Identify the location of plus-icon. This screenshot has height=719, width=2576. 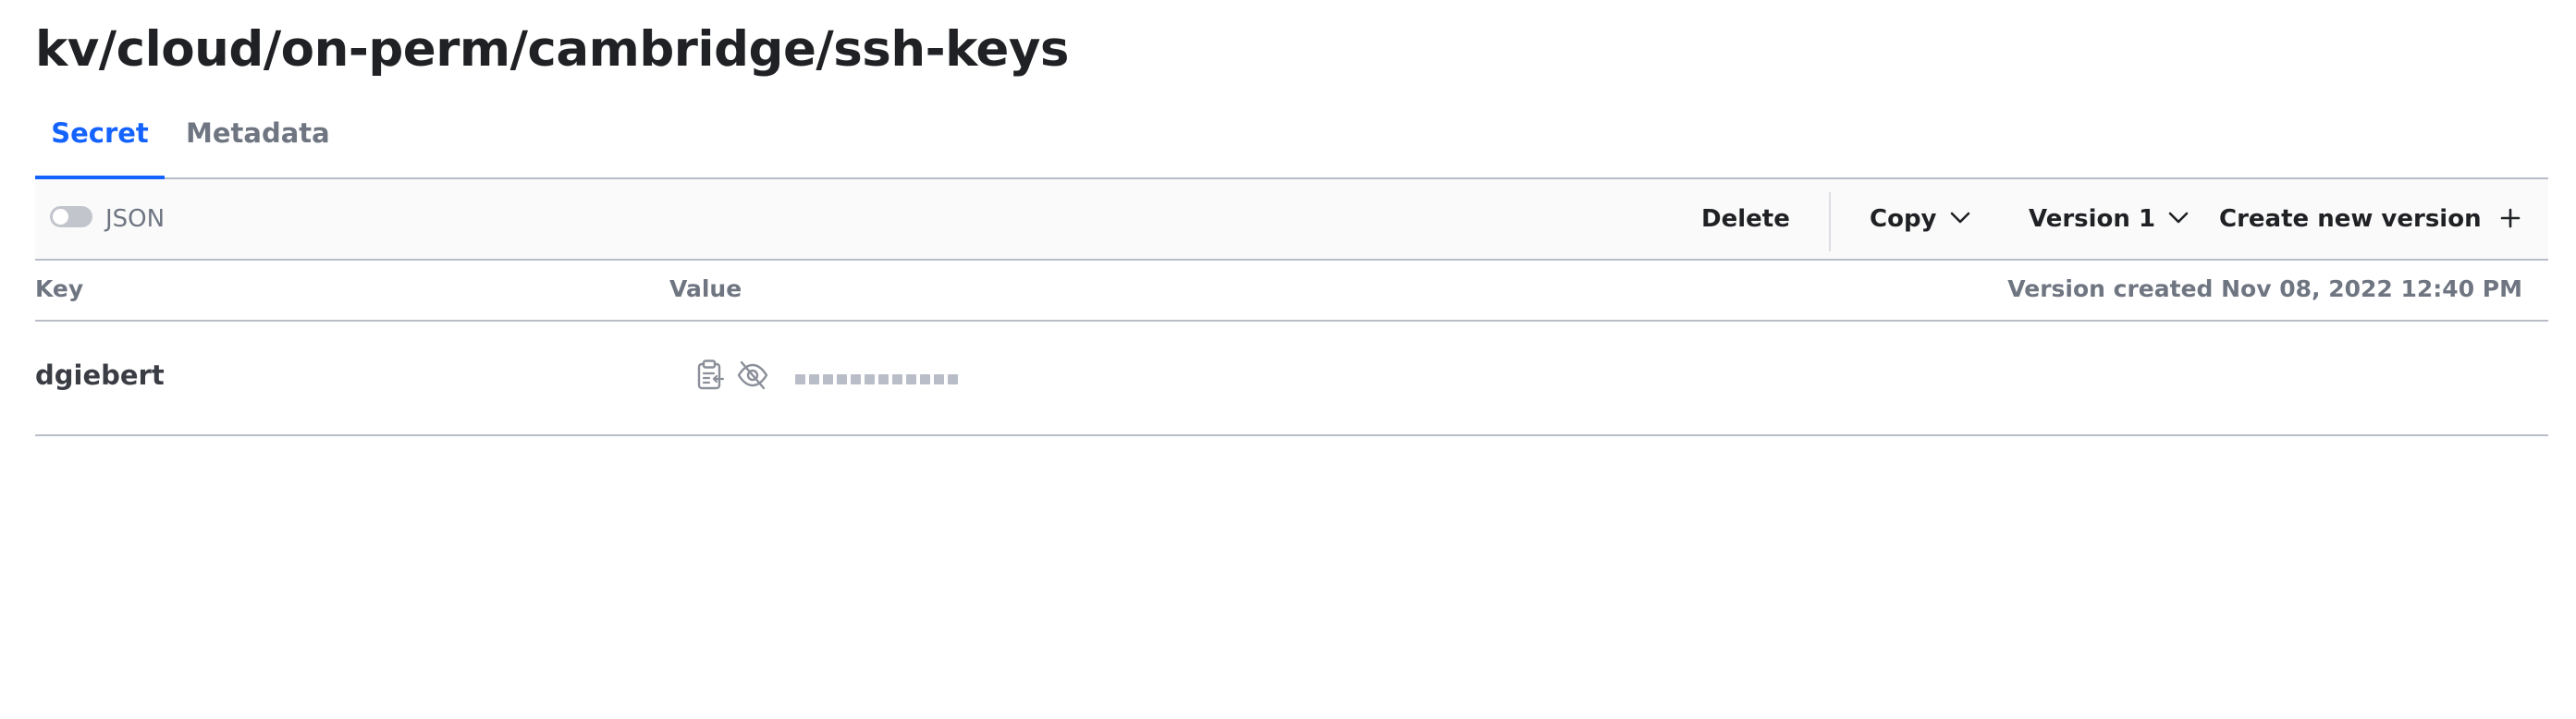
(2510, 217).